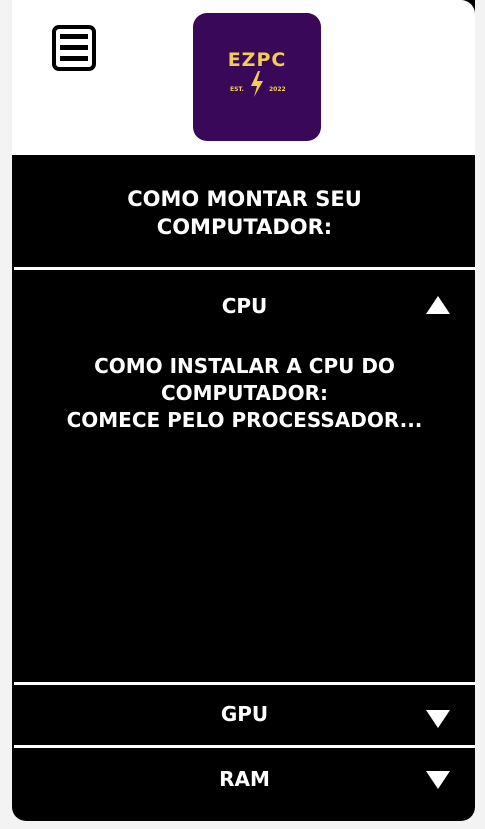 This screenshot has height=829, width=485. I want to click on page-title: COMO MONTAR SEU COMPUTADOR:, so click(244, 213).